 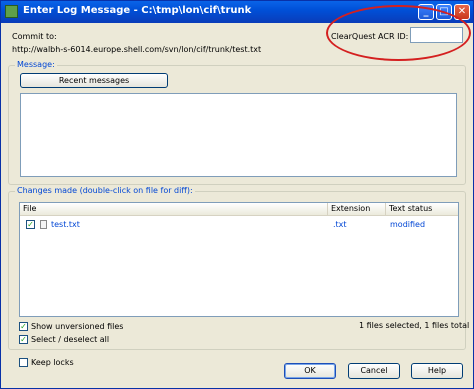 What do you see at coordinates (239, 224) in the screenshot?
I see `table-row: ✓ test.txt .txt modified` at bounding box center [239, 224].